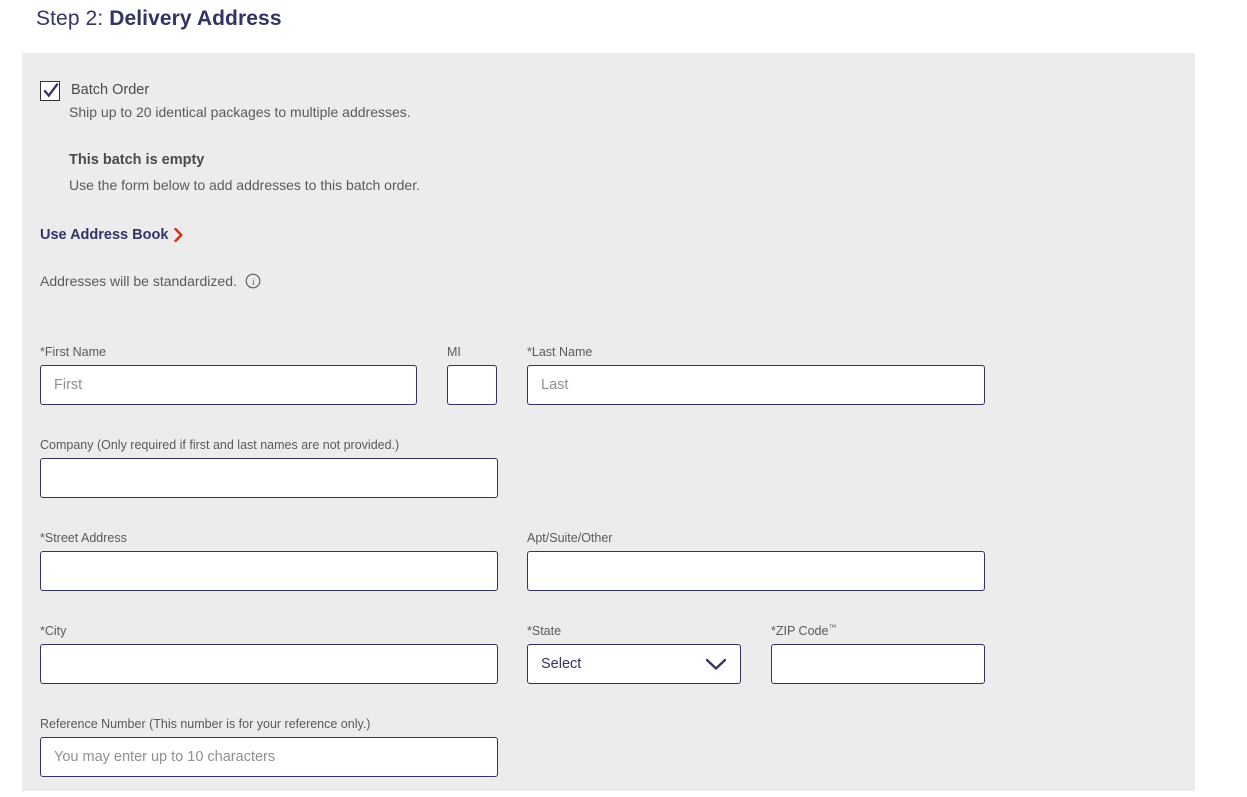 This screenshot has width=1247, height=797. I want to click on batch-order-row: Batch Order, so click(94, 90).